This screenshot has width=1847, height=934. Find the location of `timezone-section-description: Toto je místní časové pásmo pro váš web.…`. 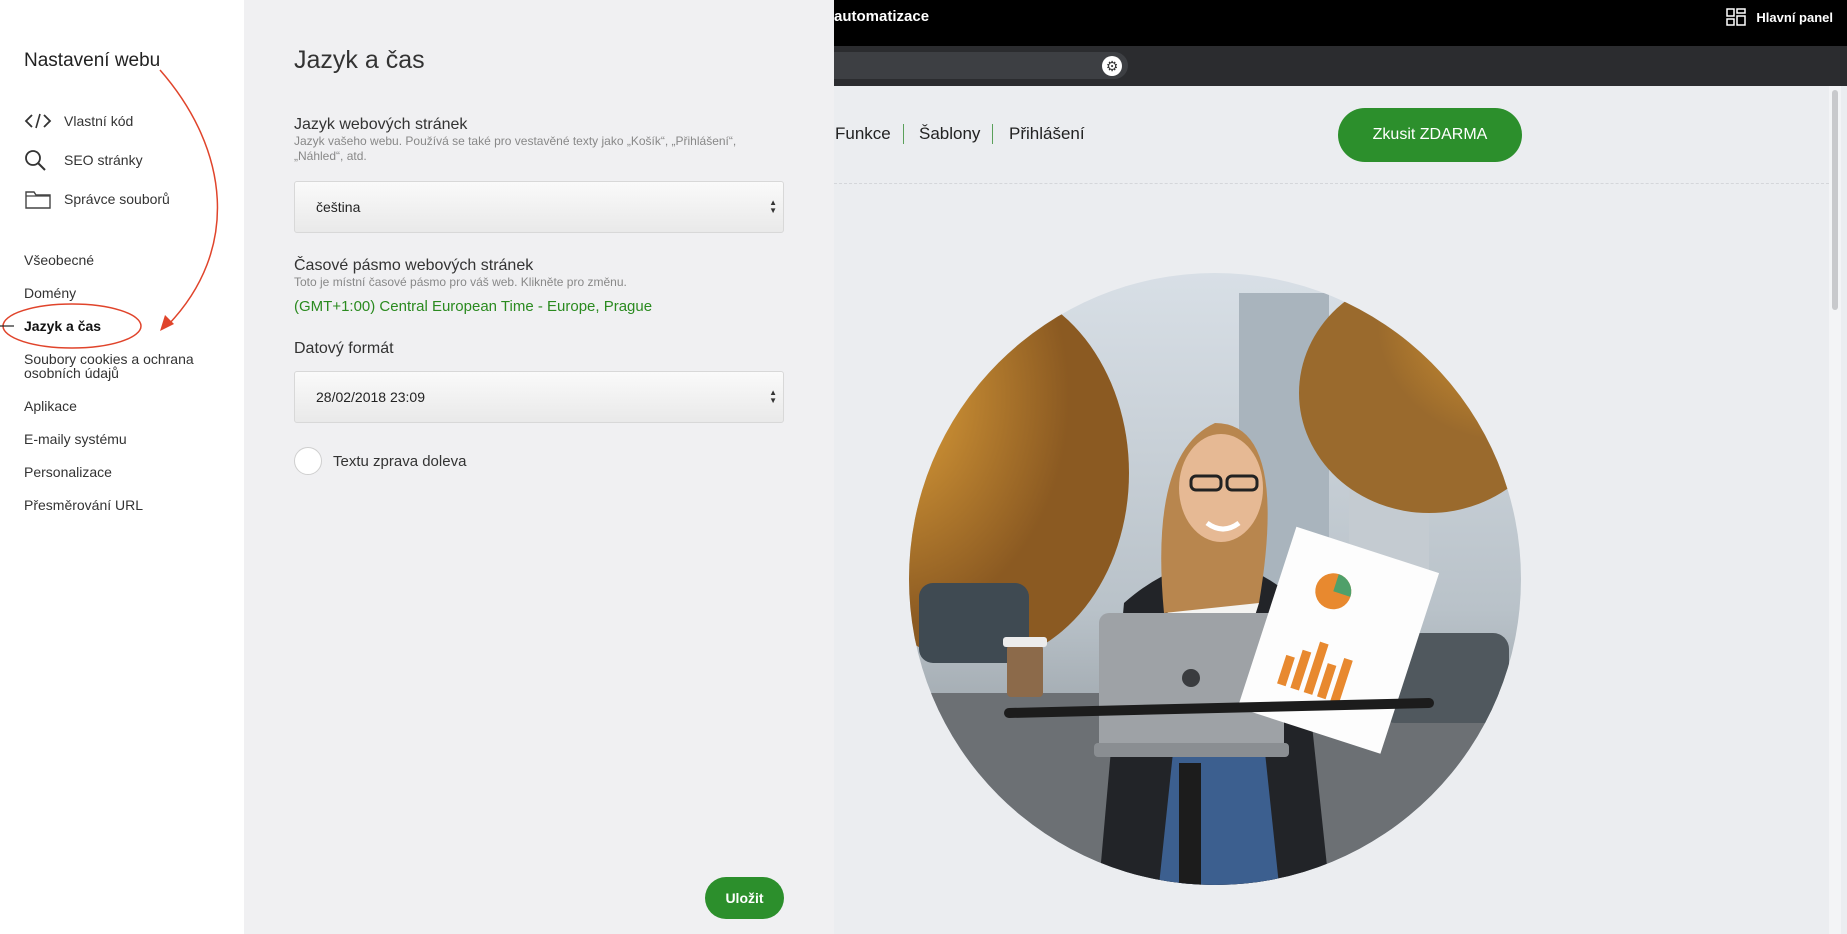

timezone-section-description: Toto je místní časové pásmo pro váš web.… is located at coordinates (460, 282).